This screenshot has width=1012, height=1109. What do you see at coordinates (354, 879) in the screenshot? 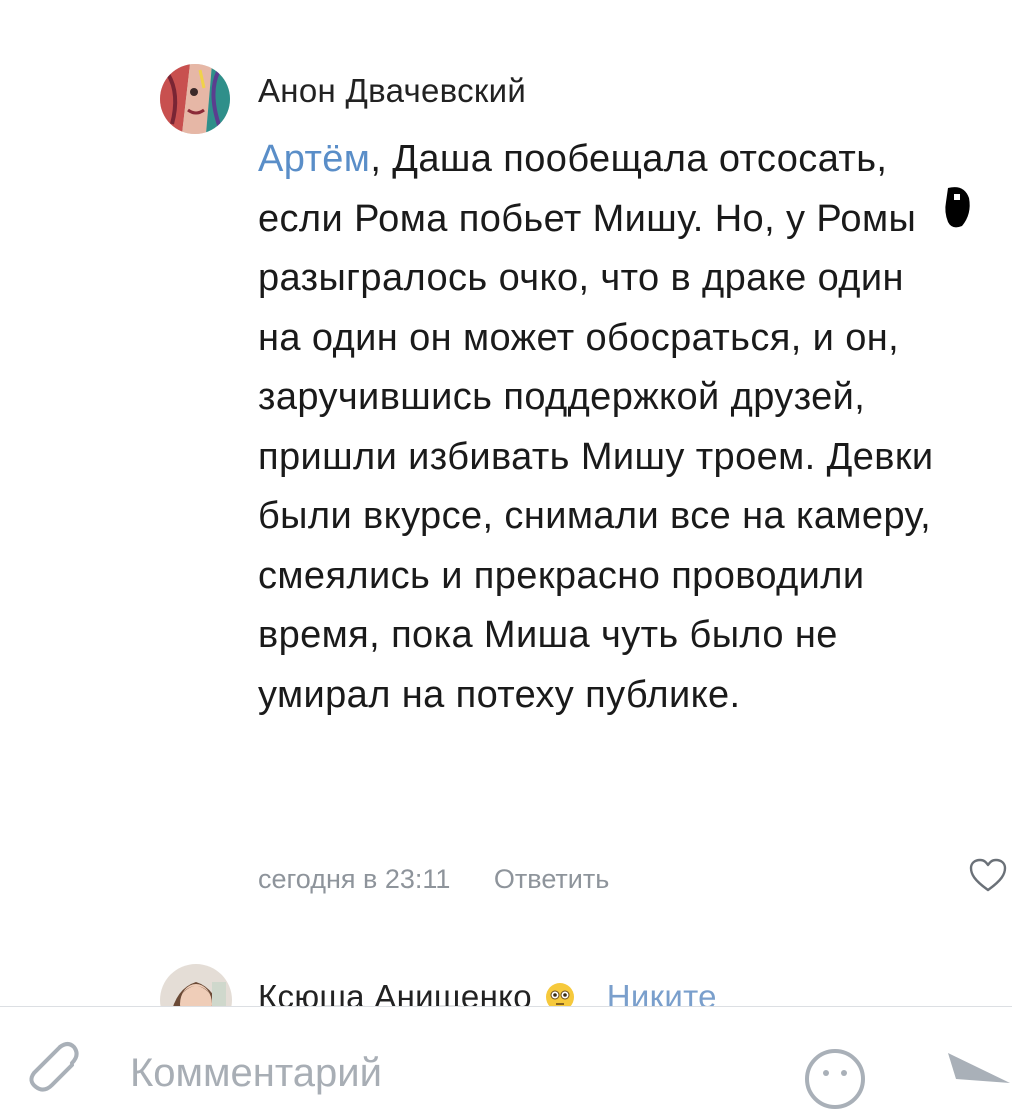
I see `comment-timestamp: сегодня в 23:11` at bounding box center [354, 879].